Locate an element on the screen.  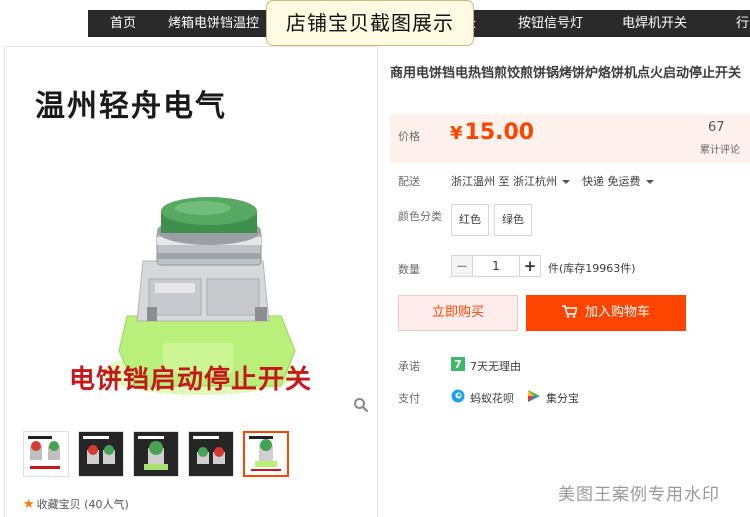
nav-oven-thermostat: 烤箱电饼铛温控 is located at coordinates (213, 23).